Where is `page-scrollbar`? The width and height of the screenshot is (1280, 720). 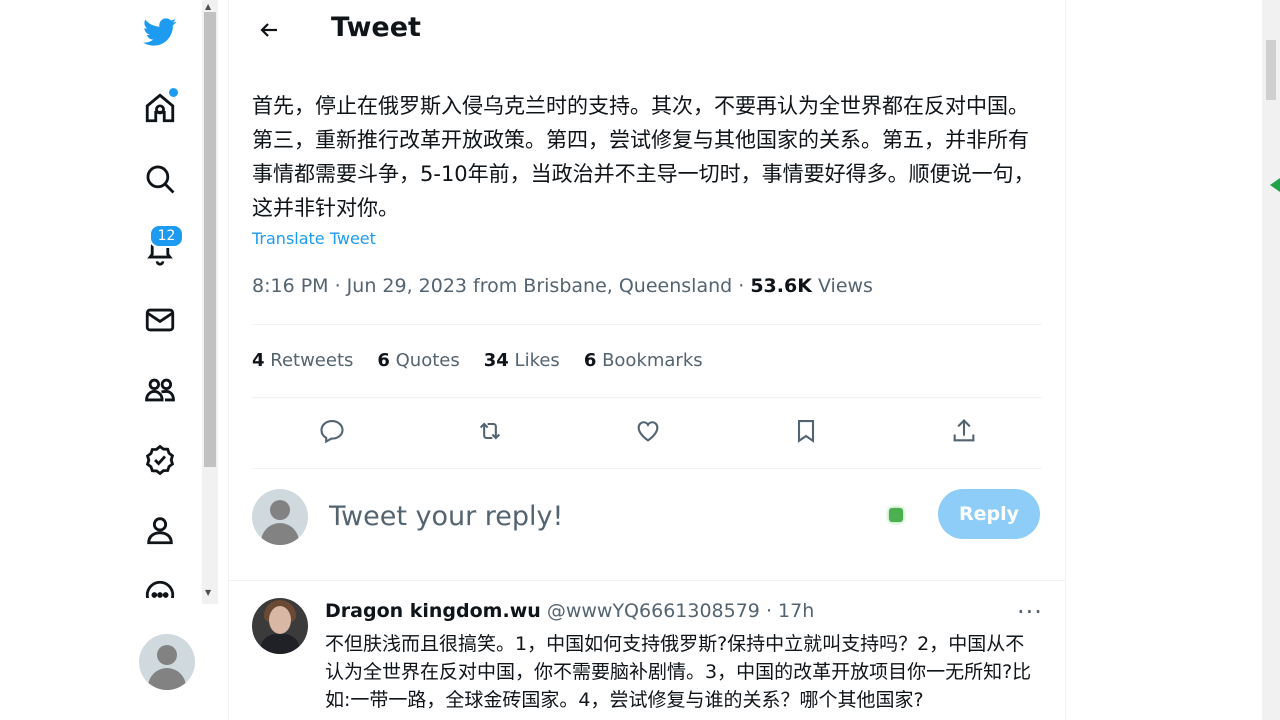 page-scrollbar is located at coordinates (1271, 360).